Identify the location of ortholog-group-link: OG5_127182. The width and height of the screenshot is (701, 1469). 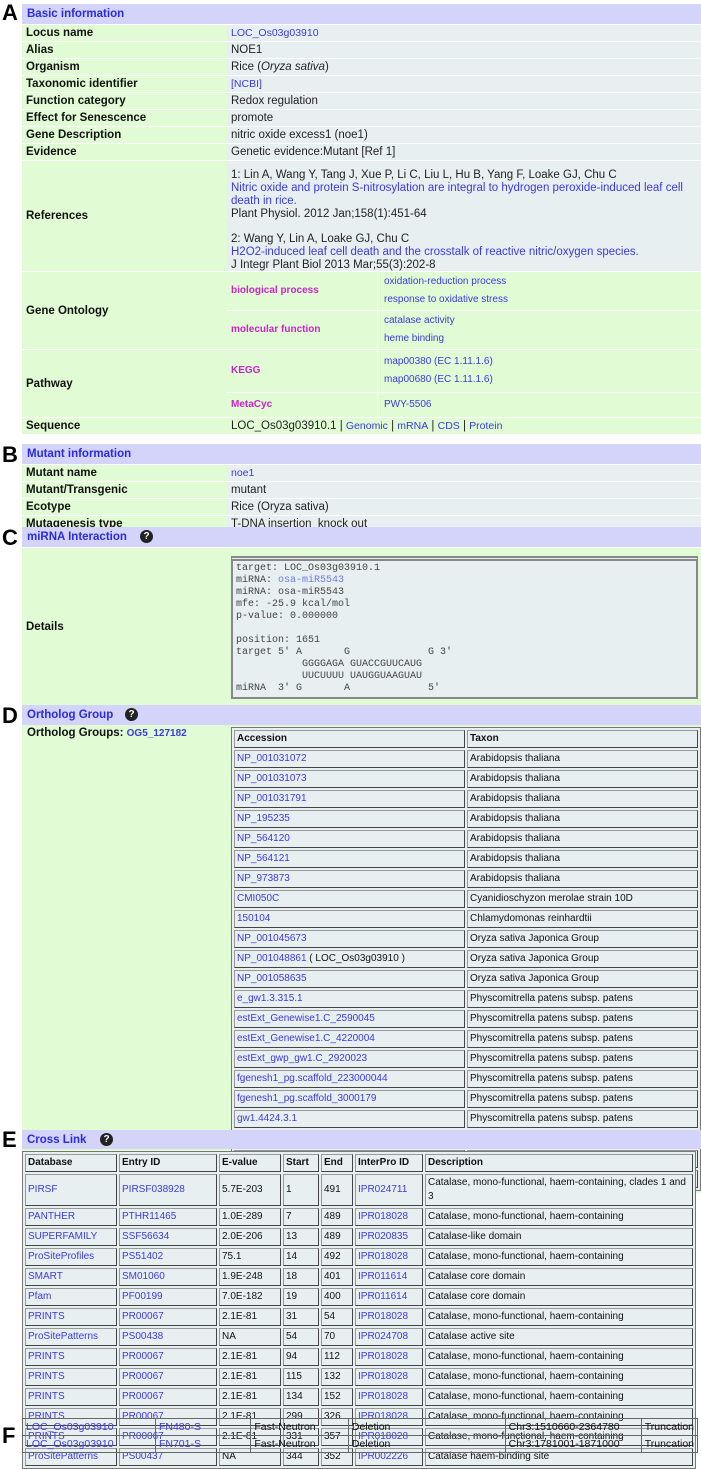
(157, 733).